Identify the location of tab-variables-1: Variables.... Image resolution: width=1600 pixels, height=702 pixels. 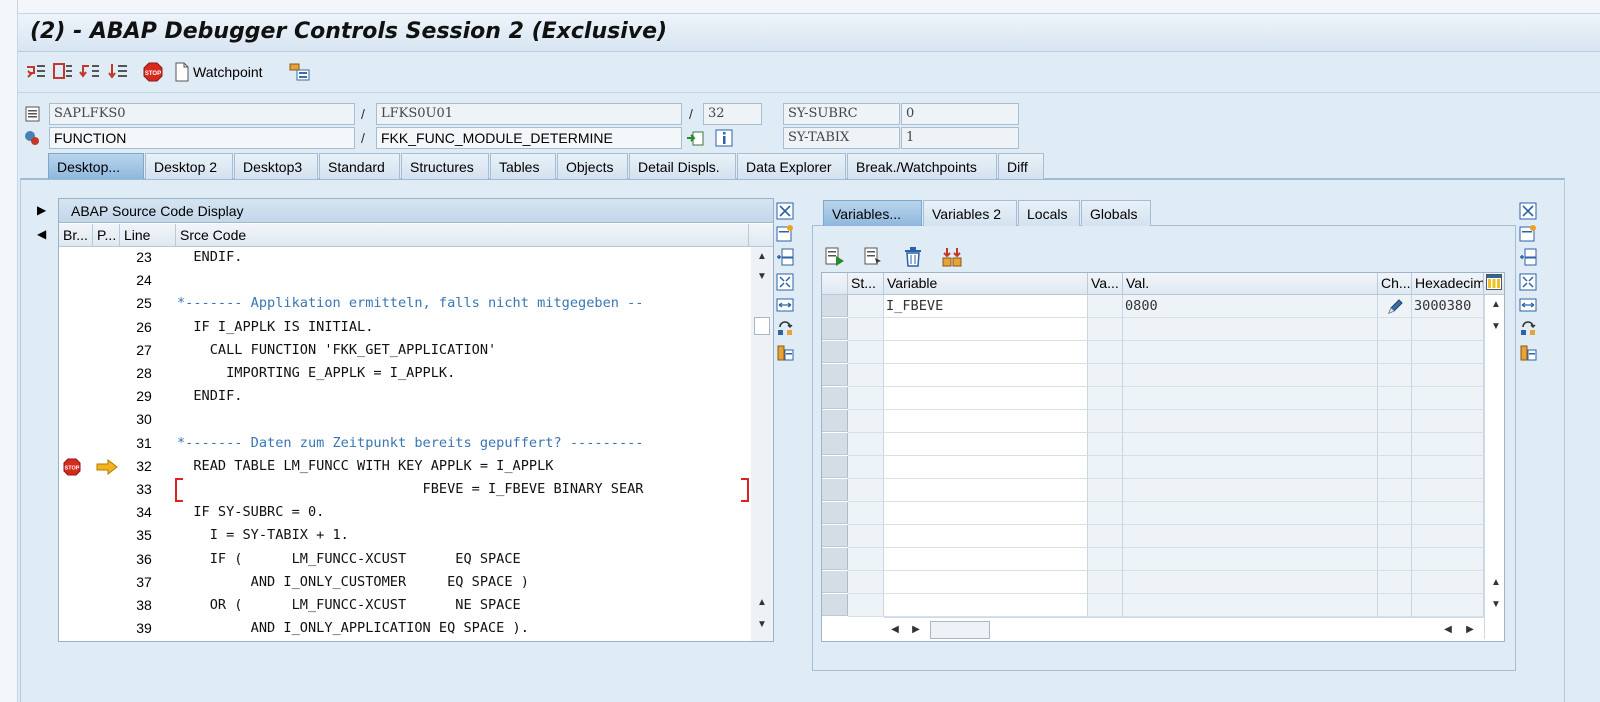
(872, 213).